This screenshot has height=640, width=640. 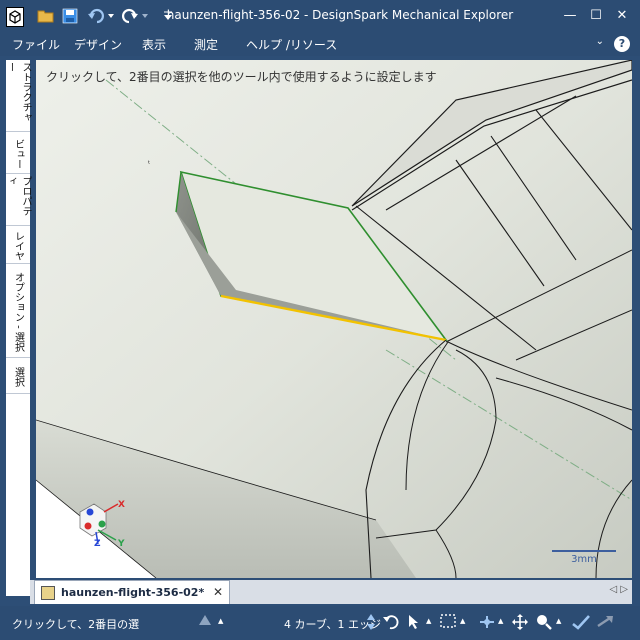 I want to click on triad-y-label: Y, so click(x=121, y=544).